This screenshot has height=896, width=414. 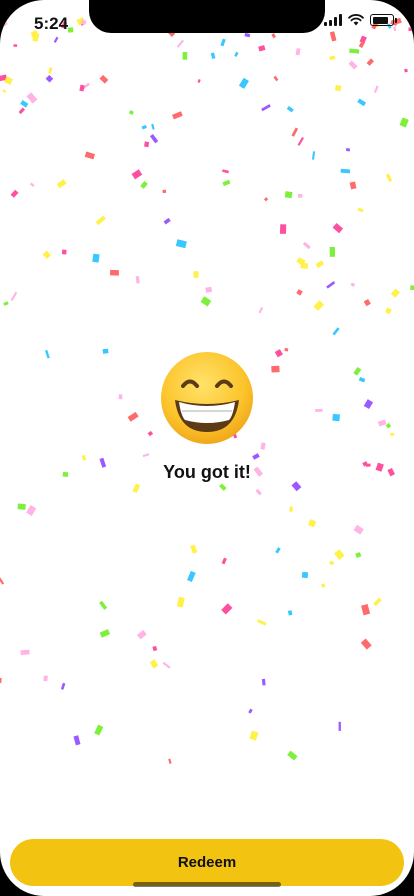 I want to click on success-message: You got it!, so click(x=207, y=472).